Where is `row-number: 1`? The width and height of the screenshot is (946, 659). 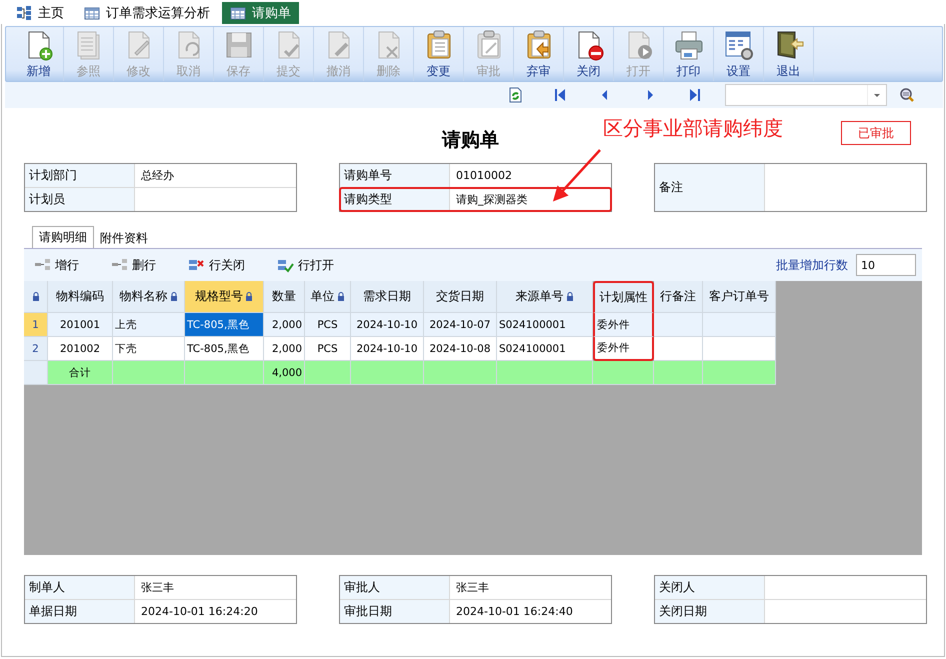
row-number: 1 is located at coordinates (36, 325).